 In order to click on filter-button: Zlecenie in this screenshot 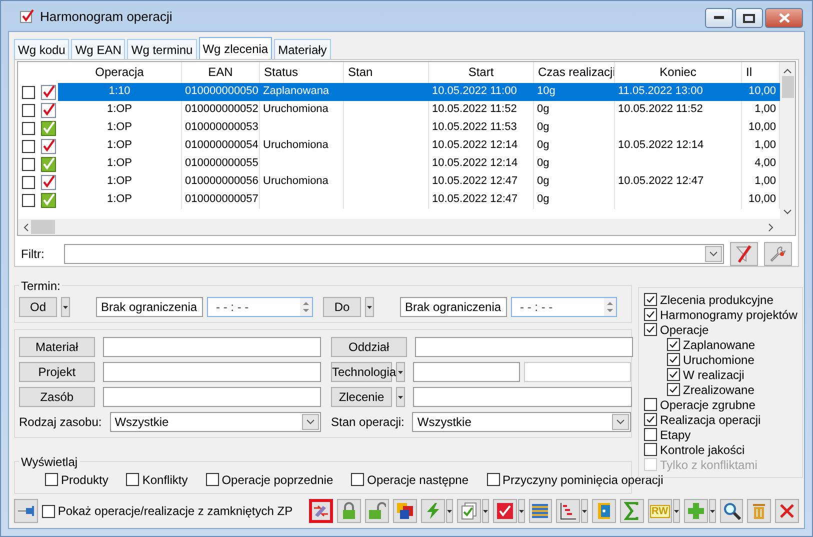, I will do `click(361, 397)`.